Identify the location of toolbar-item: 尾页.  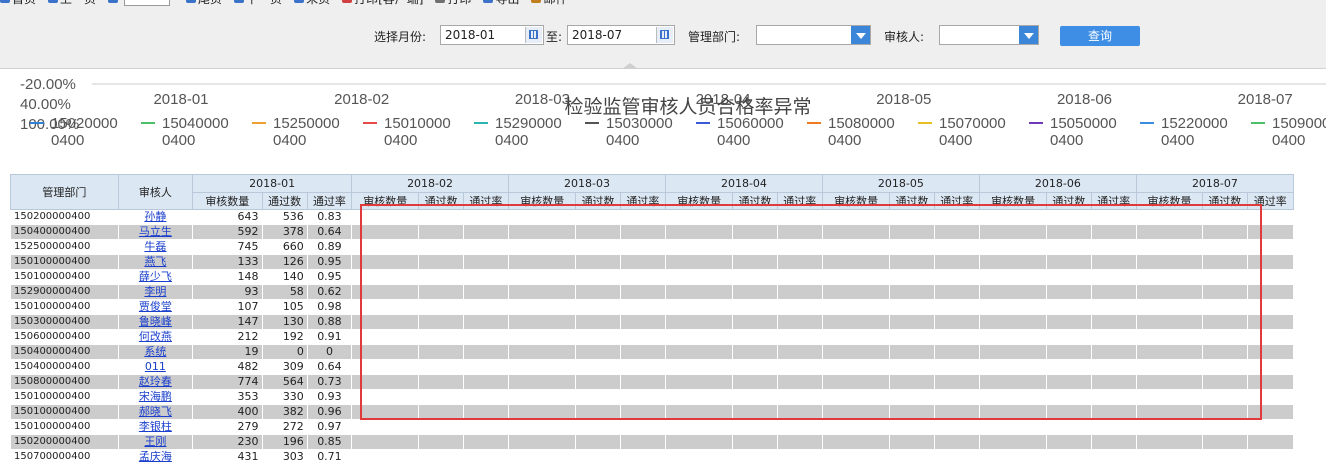
(204, 3).